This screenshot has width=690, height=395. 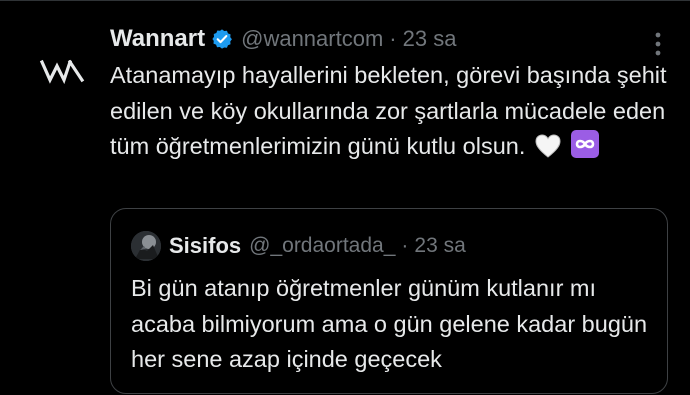 What do you see at coordinates (146, 246) in the screenshot?
I see `quote-avatar` at bounding box center [146, 246].